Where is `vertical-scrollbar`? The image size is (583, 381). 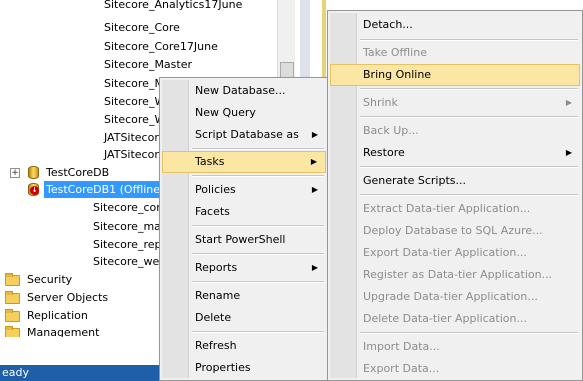
vertical-scrollbar is located at coordinates (286, 40).